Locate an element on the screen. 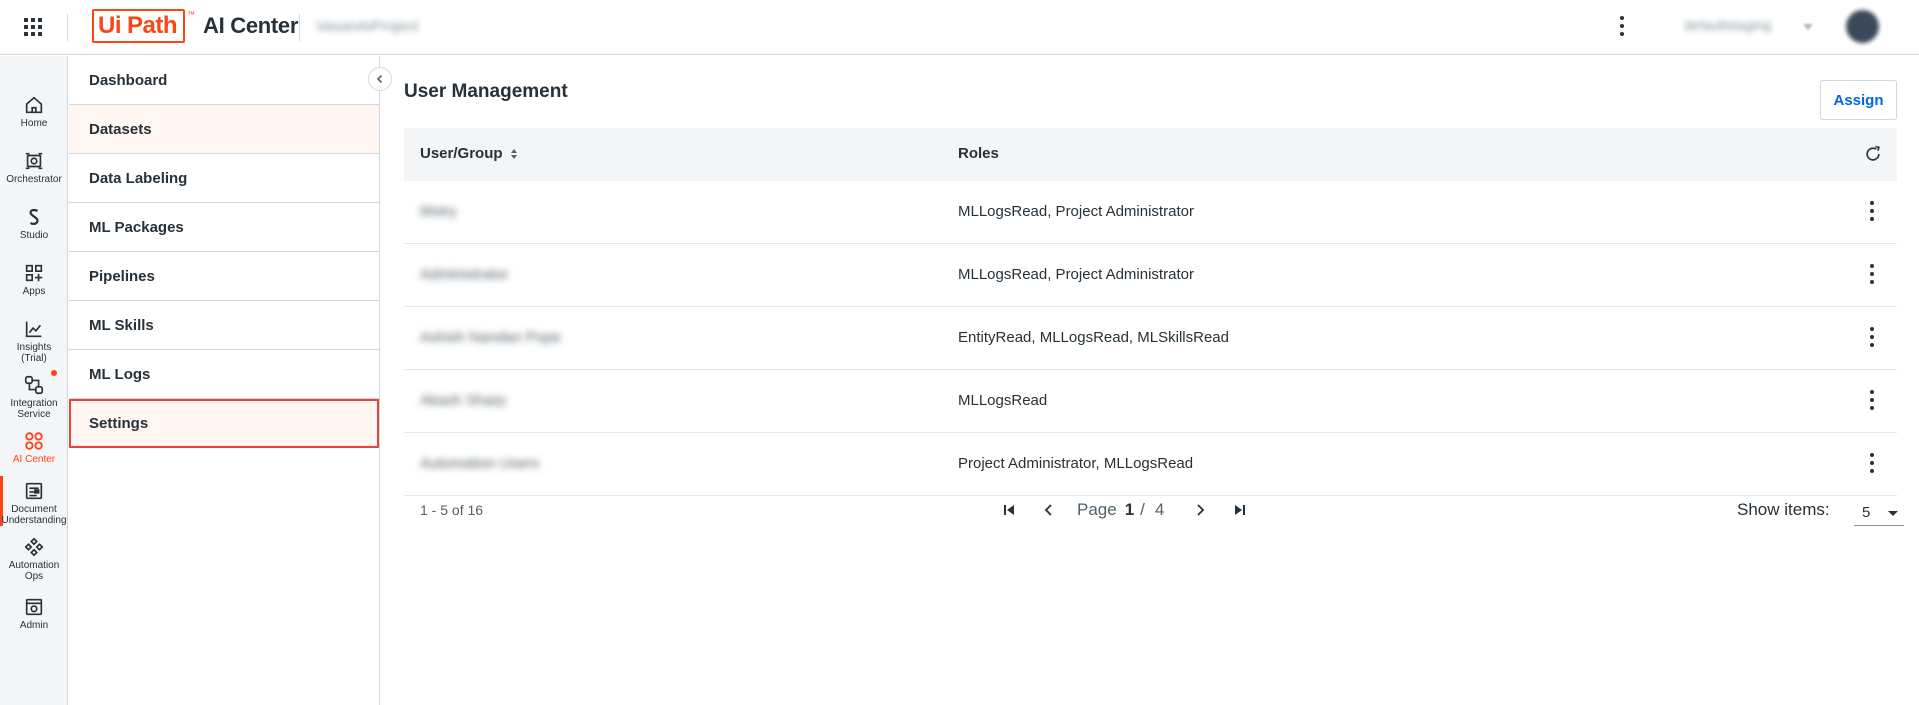 The width and height of the screenshot is (1919, 705). brand-ui: Ui is located at coordinates (110, 25).